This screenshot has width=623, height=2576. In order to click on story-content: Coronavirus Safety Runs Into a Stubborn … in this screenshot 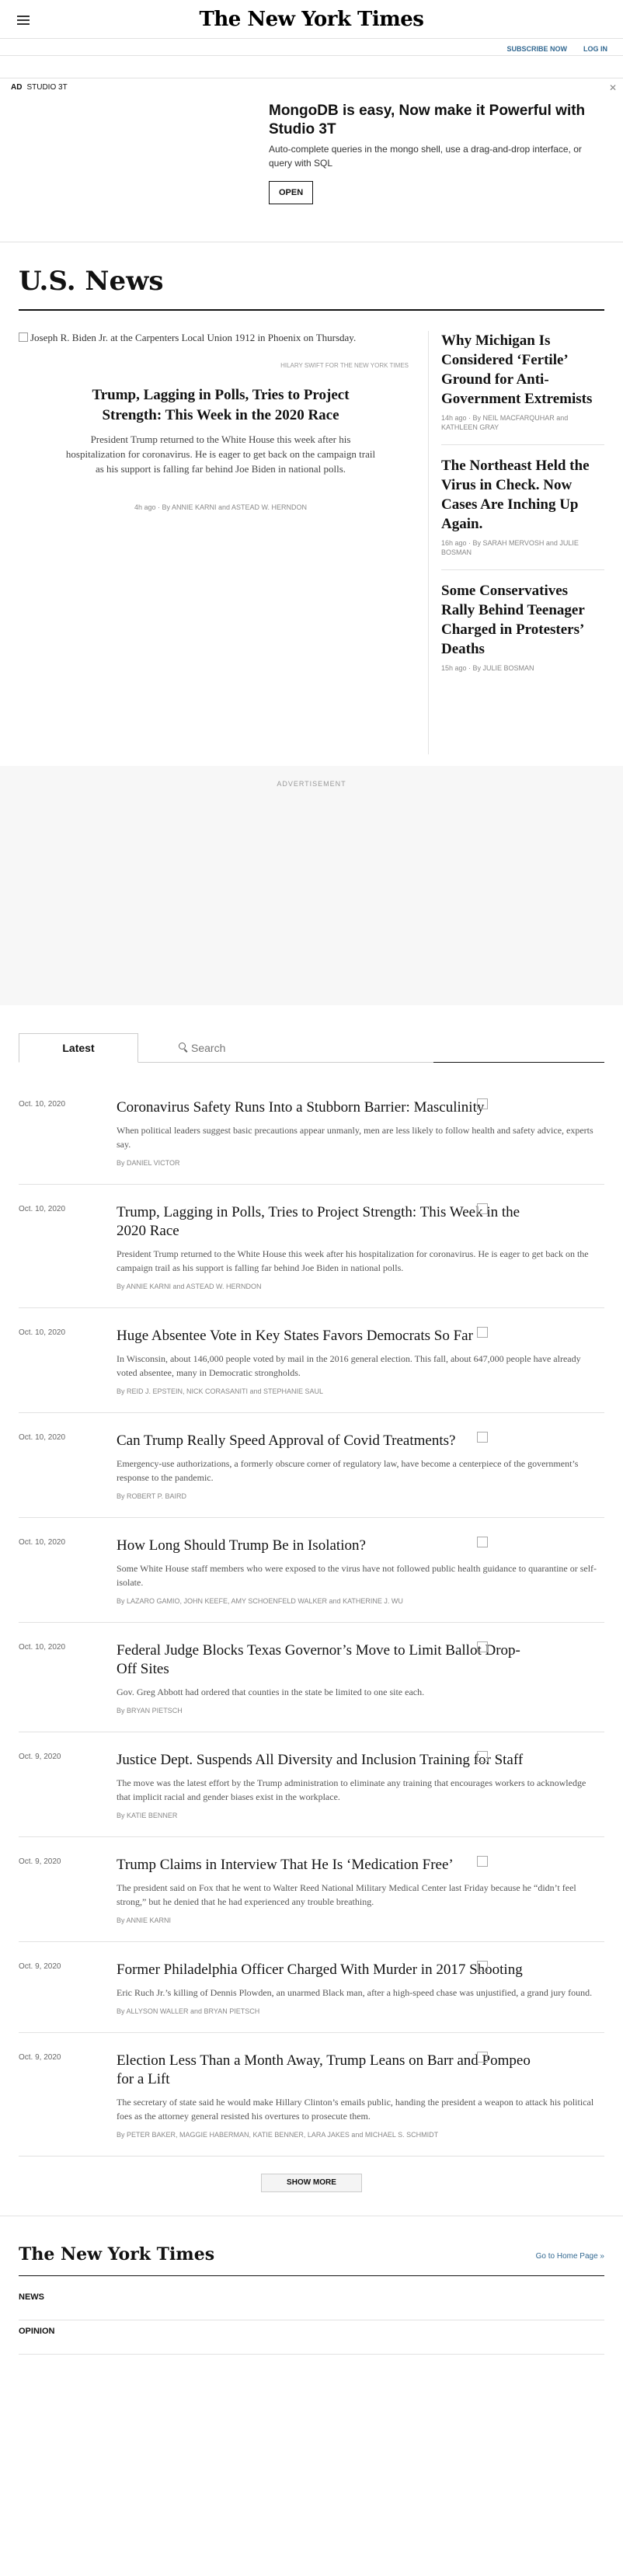, I will do `click(357, 1132)`.